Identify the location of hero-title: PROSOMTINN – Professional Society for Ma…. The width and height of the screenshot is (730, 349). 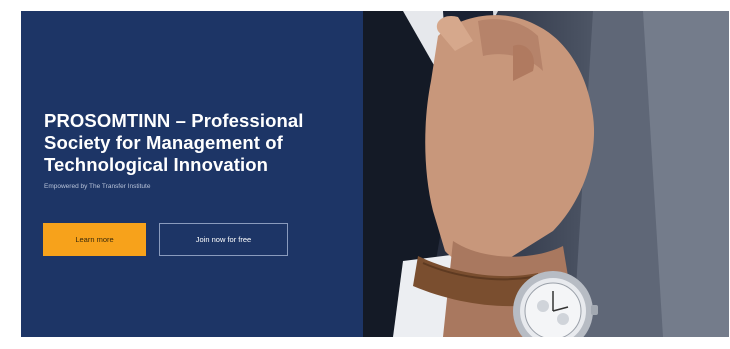
(174, 142).